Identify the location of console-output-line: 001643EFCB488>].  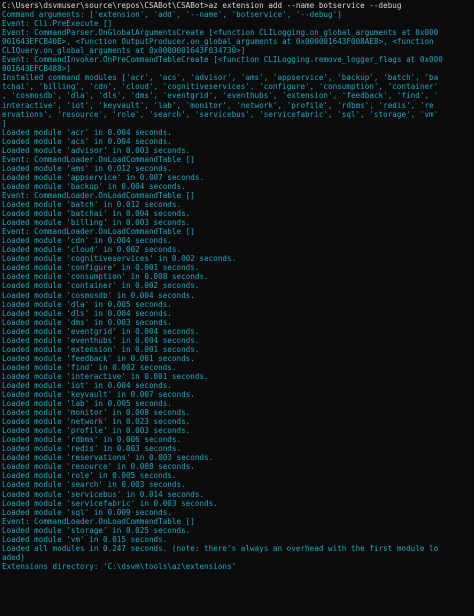
(36, 69).